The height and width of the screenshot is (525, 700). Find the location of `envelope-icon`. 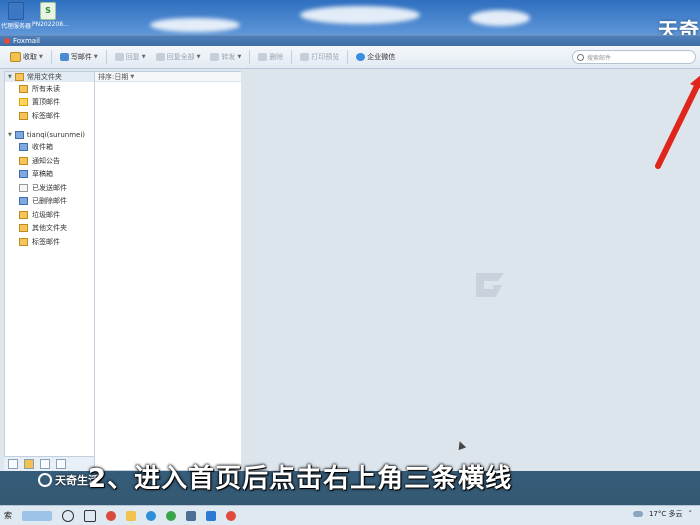

envelope-icon is located at coordinates (15, 57).